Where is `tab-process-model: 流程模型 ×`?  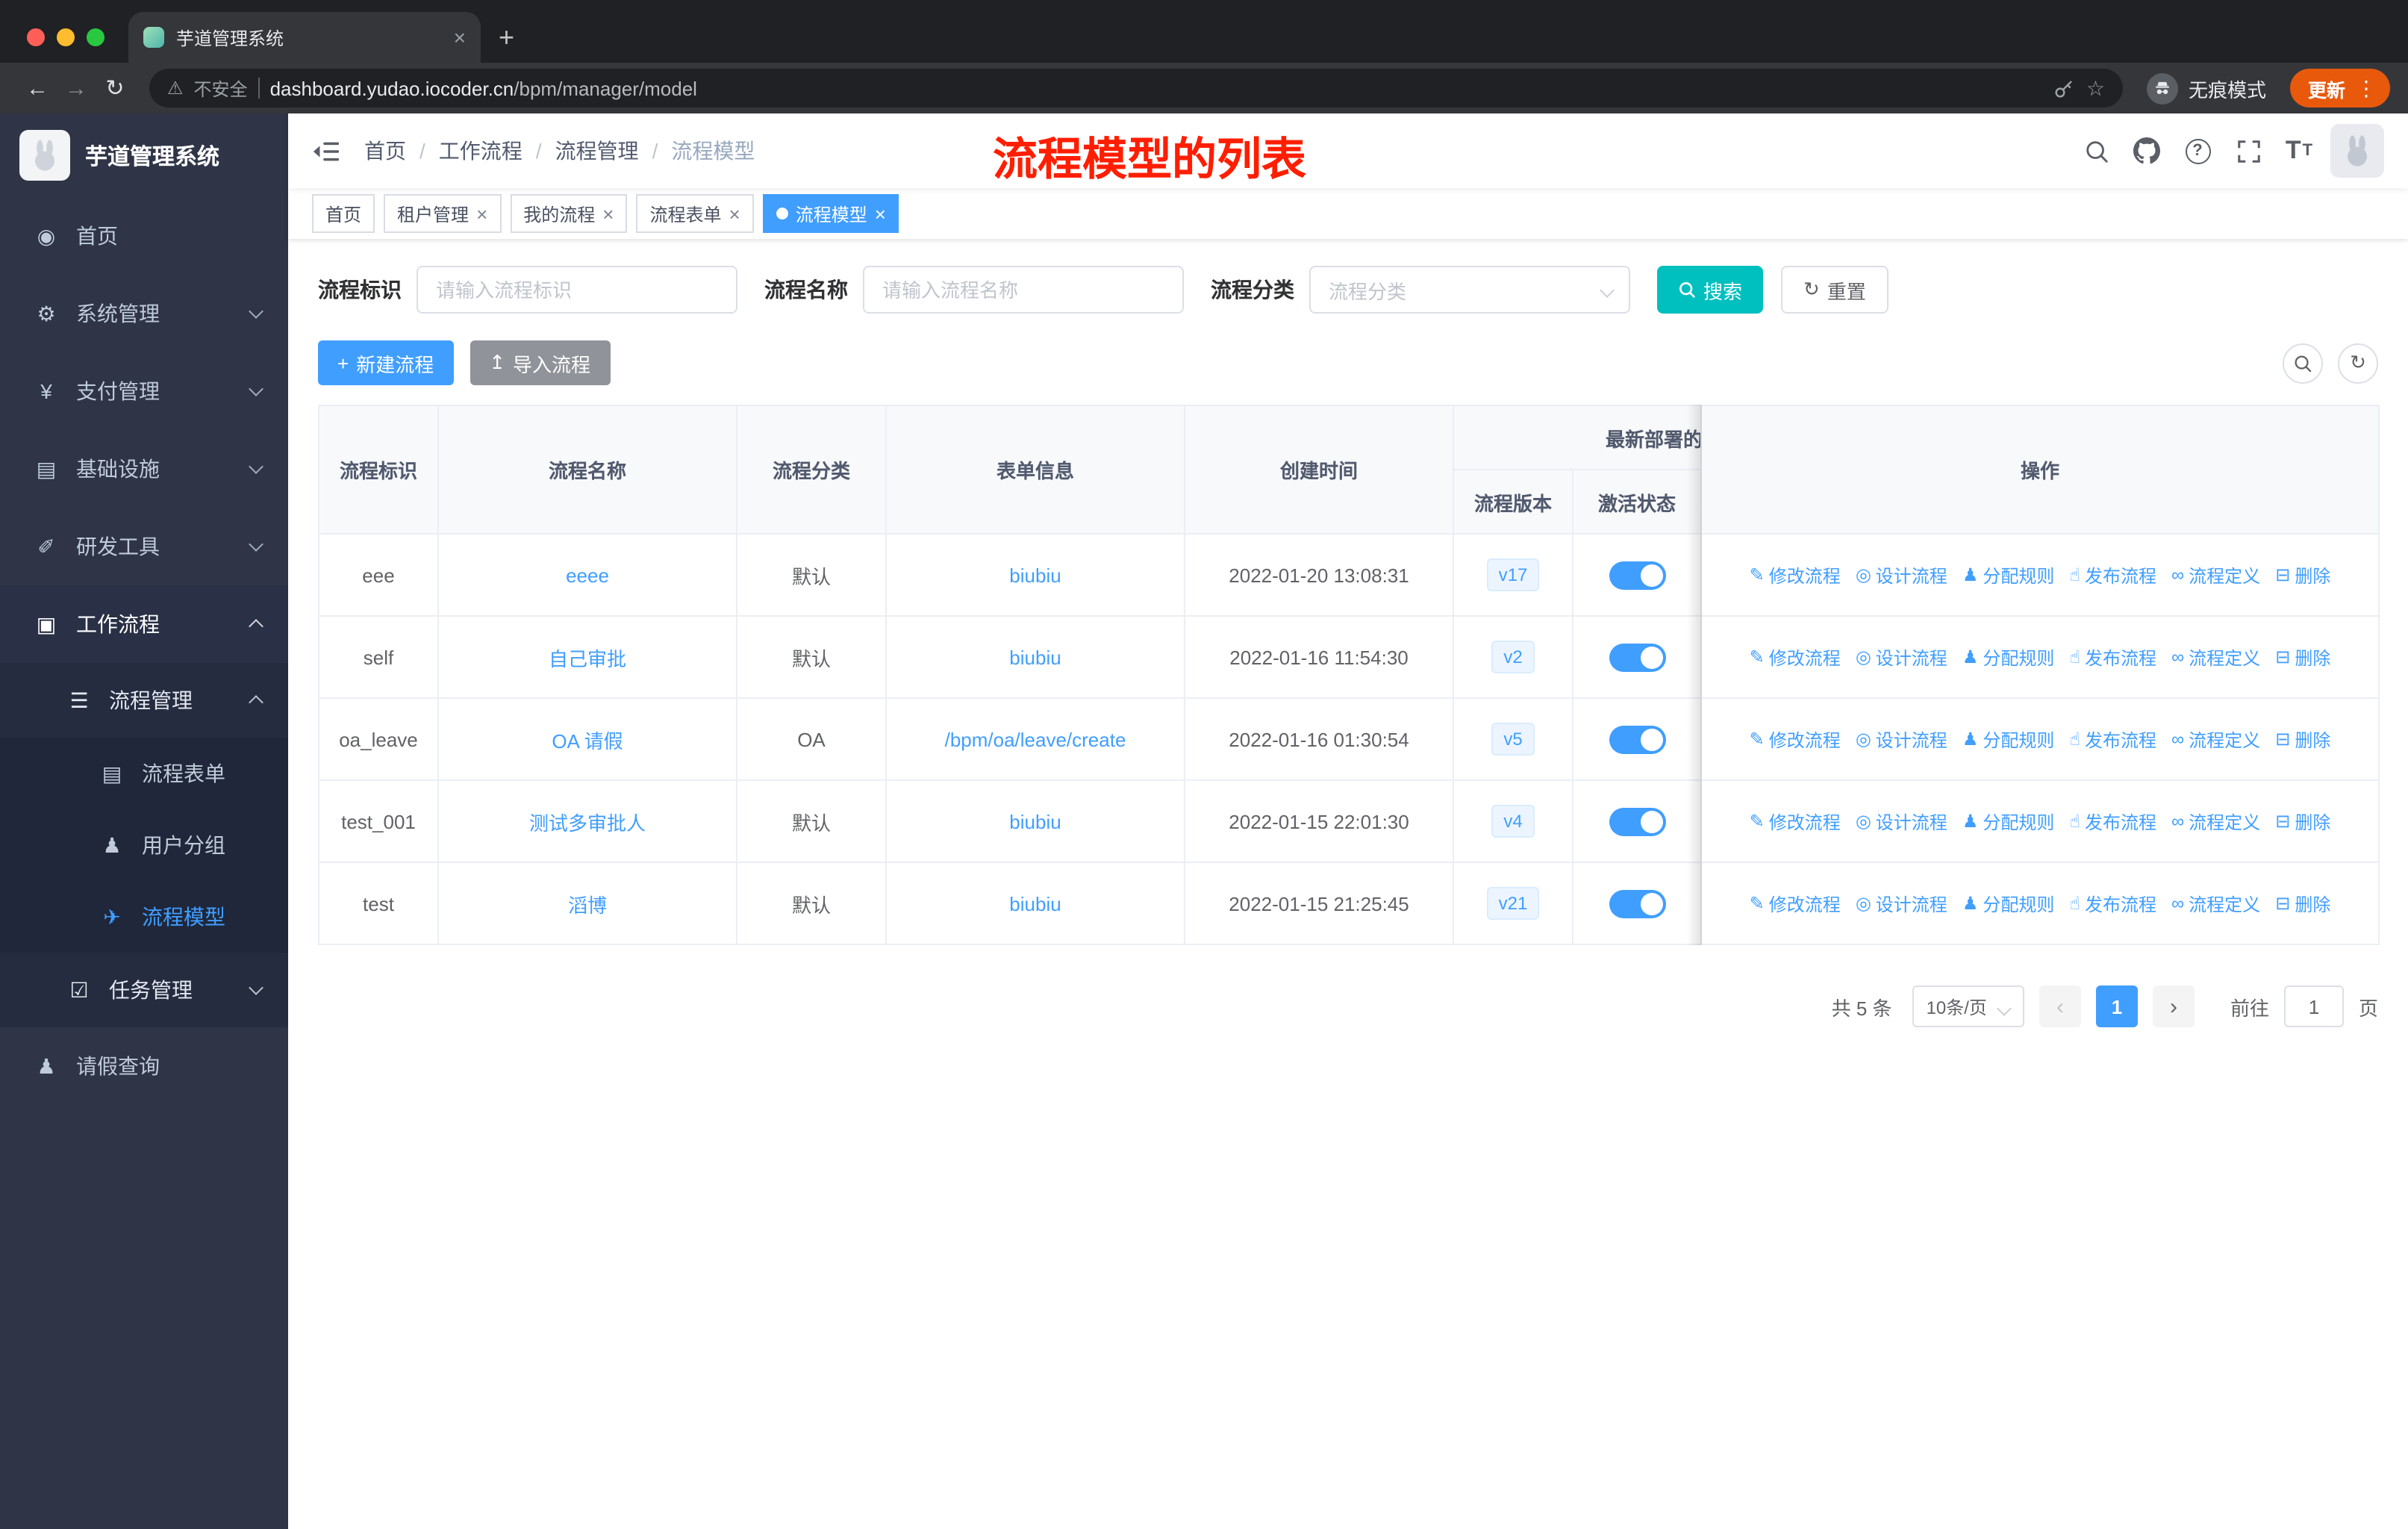 tab-process-model: 流程模型 × is located at coordinates (830, 213).